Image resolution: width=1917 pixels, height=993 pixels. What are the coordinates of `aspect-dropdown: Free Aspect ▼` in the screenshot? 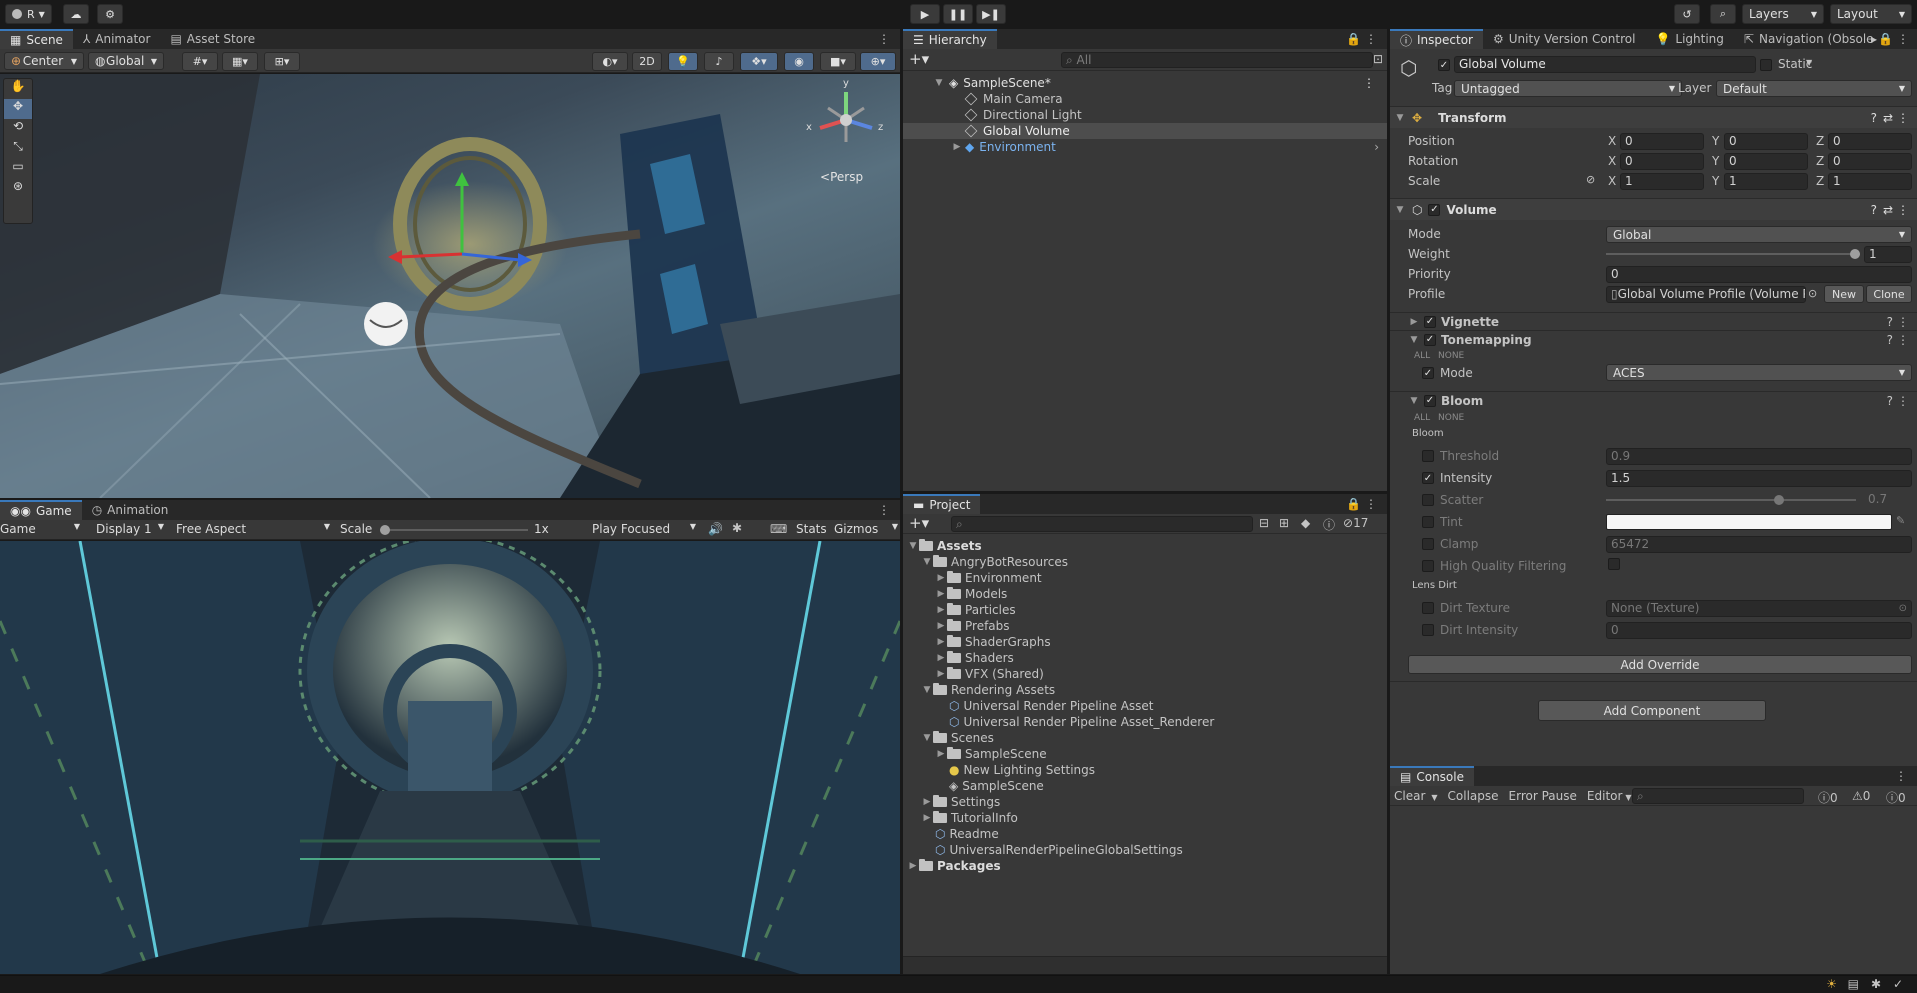 It's located at (253, 529).